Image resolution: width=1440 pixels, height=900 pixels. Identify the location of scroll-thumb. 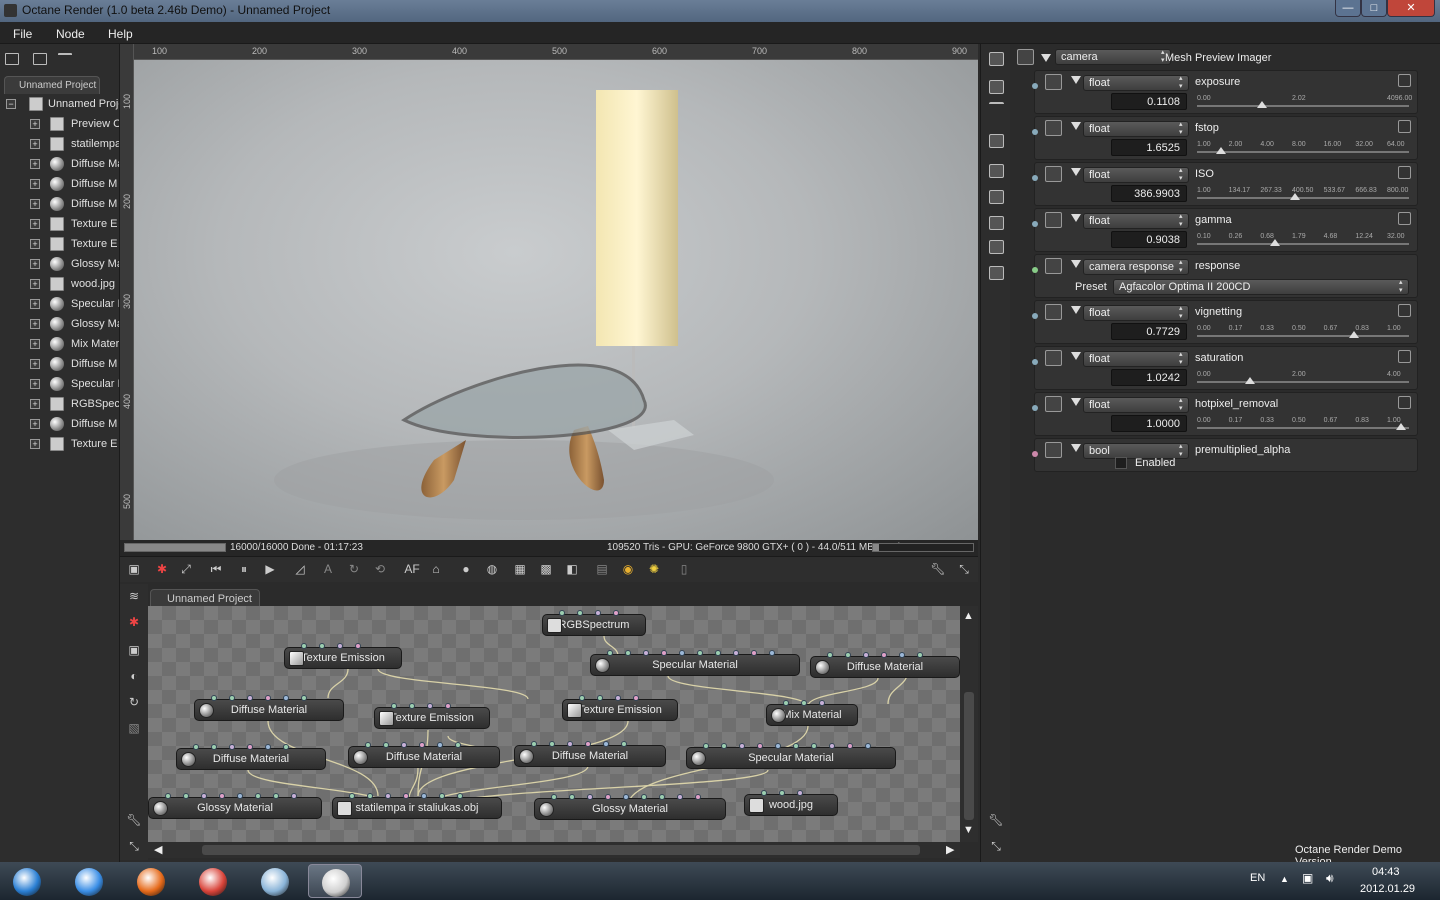
(969, 756).